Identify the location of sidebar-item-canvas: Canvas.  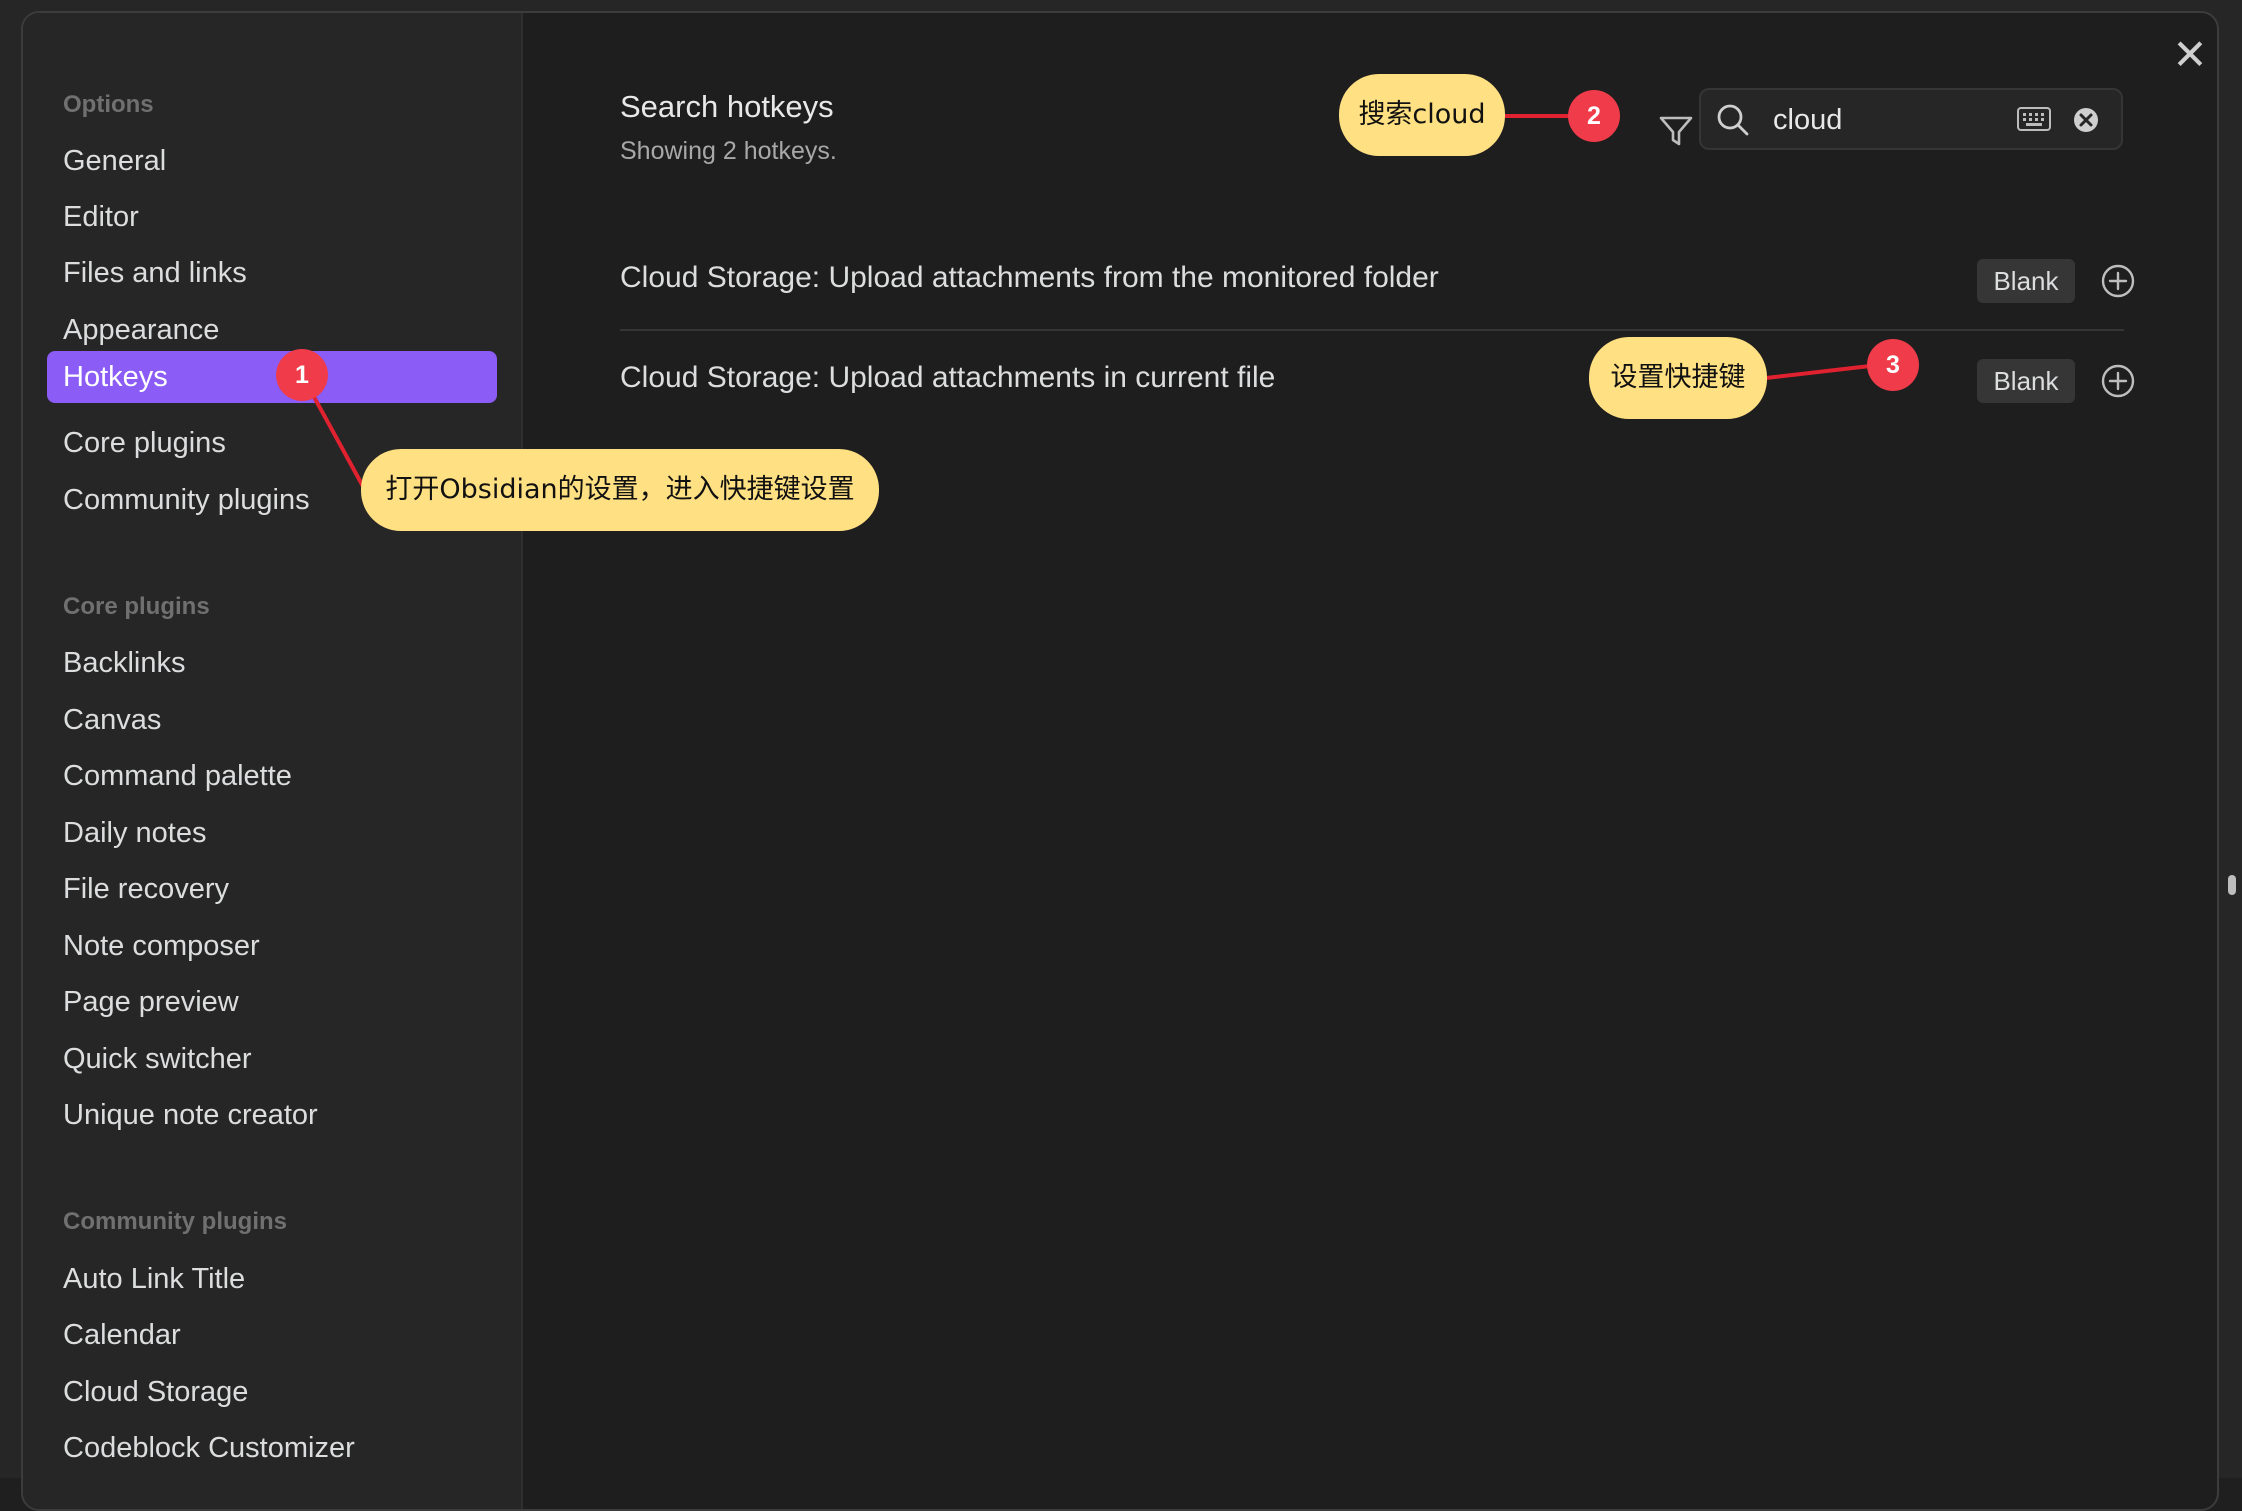
(272, 720).